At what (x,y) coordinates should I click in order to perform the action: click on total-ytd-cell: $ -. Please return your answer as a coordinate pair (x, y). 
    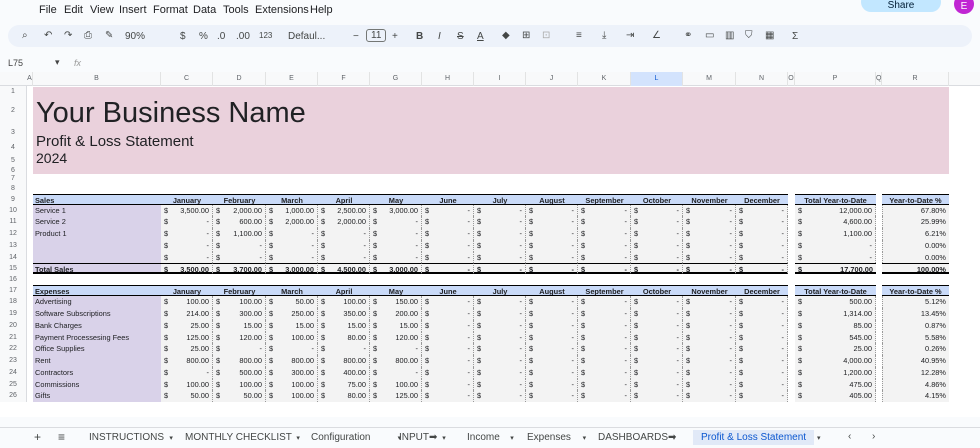
    Looking at the image, I should click on (835, 257).